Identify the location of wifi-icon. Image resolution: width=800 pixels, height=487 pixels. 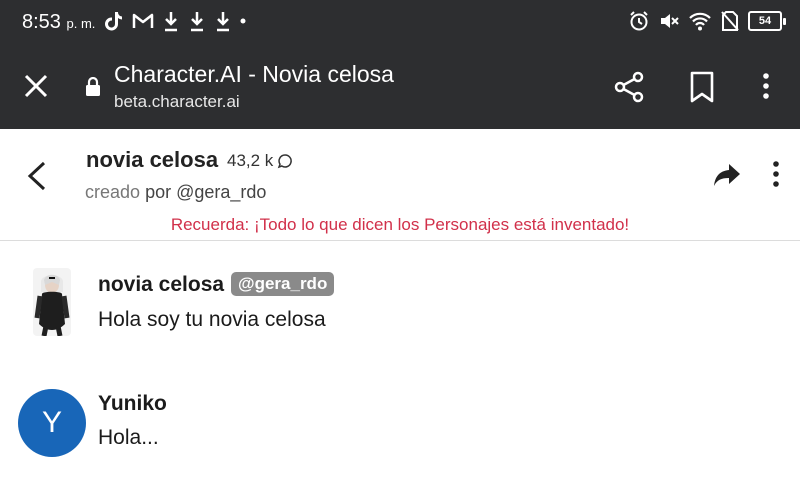
(700, 21).